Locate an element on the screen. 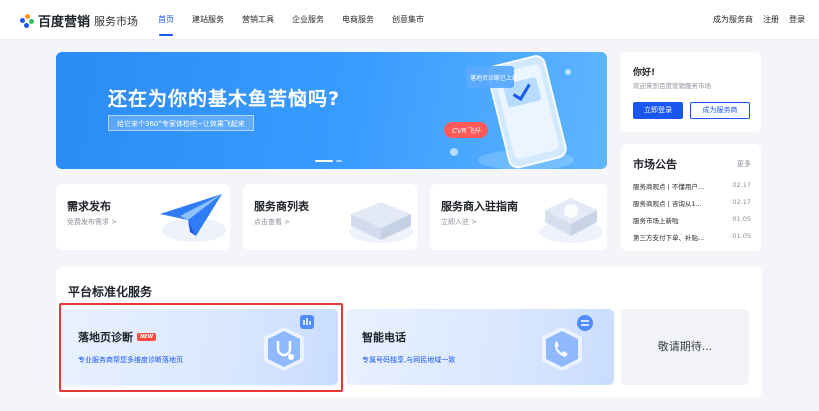  welcome-text: 欢迎来到百度营销服务市场 is located at coordinates (672, 86).